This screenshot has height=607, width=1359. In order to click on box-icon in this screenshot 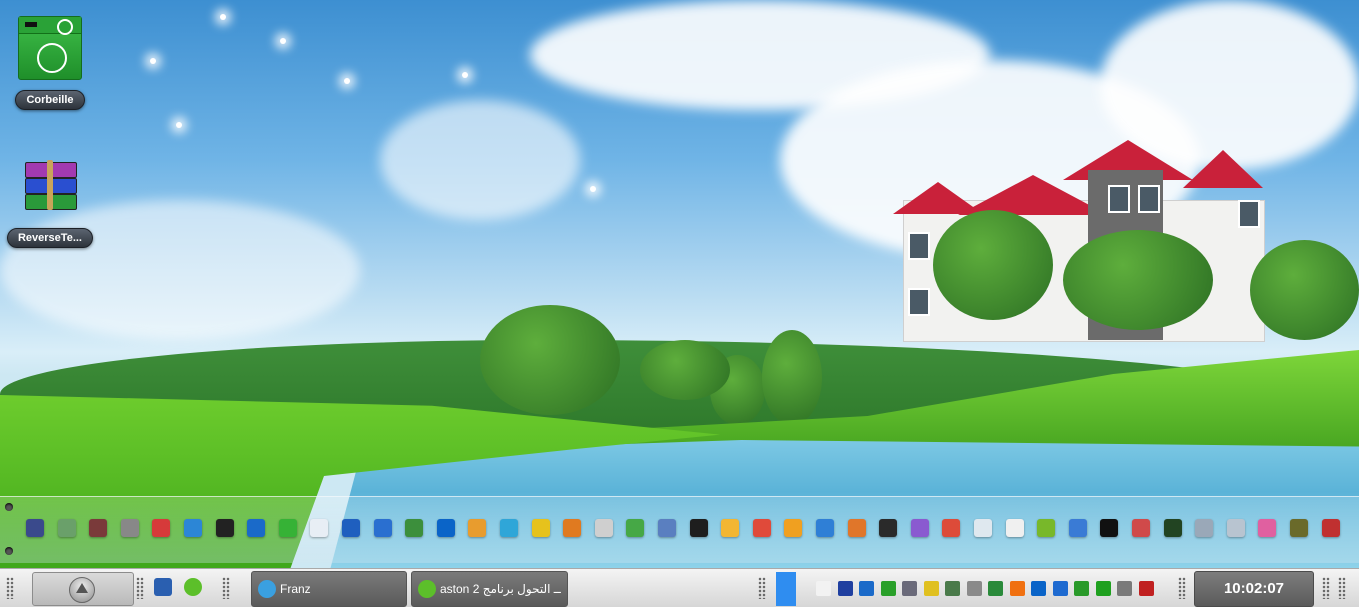, I will do `click(572, 528)`.